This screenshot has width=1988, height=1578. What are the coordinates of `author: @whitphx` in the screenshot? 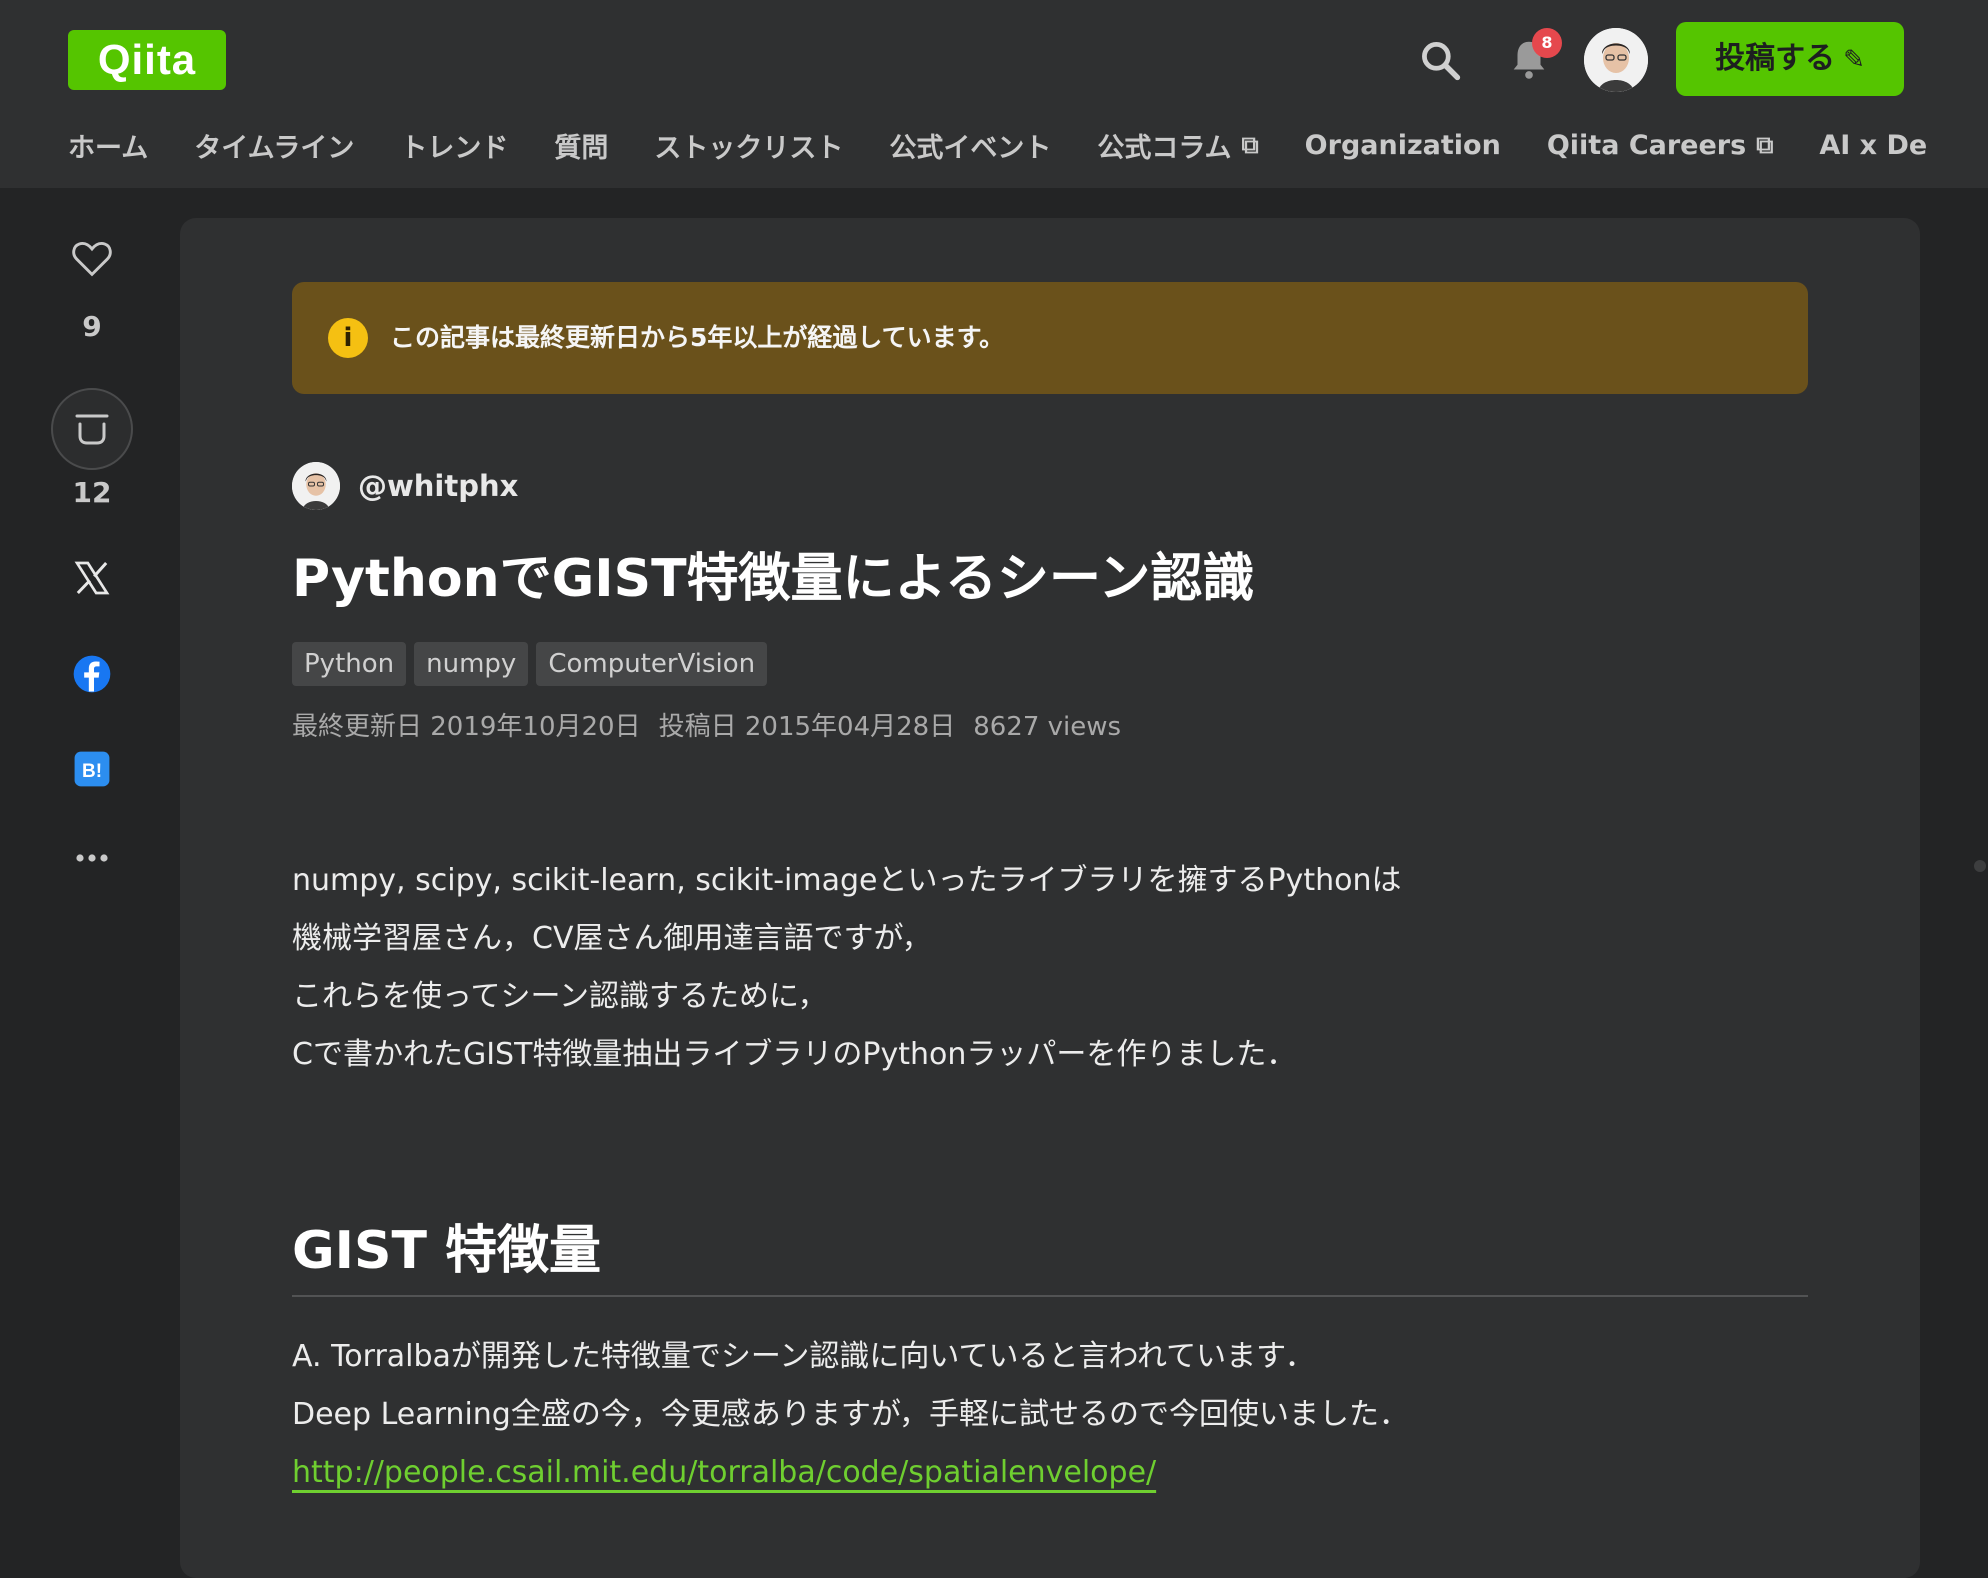 It's located at (405, 486).